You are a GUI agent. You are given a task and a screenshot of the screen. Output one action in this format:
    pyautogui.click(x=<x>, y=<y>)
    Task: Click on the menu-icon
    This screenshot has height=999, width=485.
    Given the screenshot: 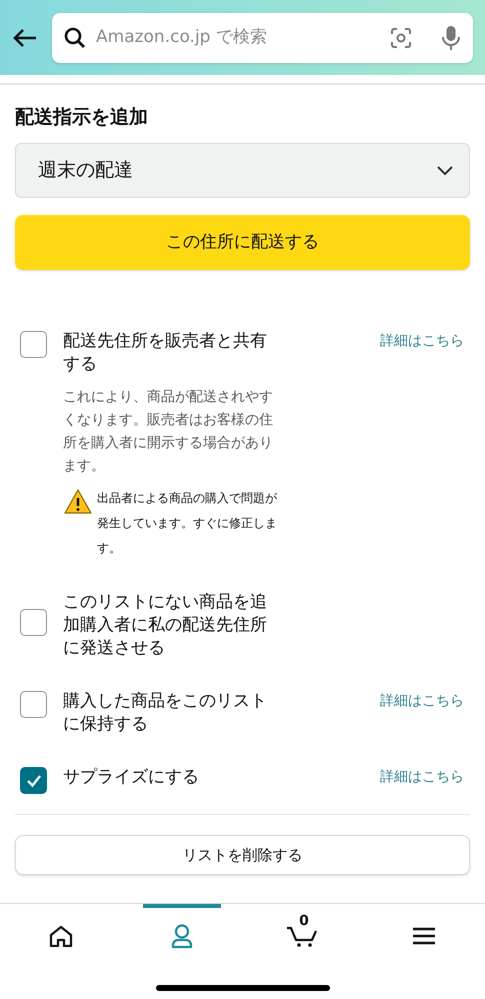 What is the action you would take?
    pyautogui.click(x=424, y=936)
    